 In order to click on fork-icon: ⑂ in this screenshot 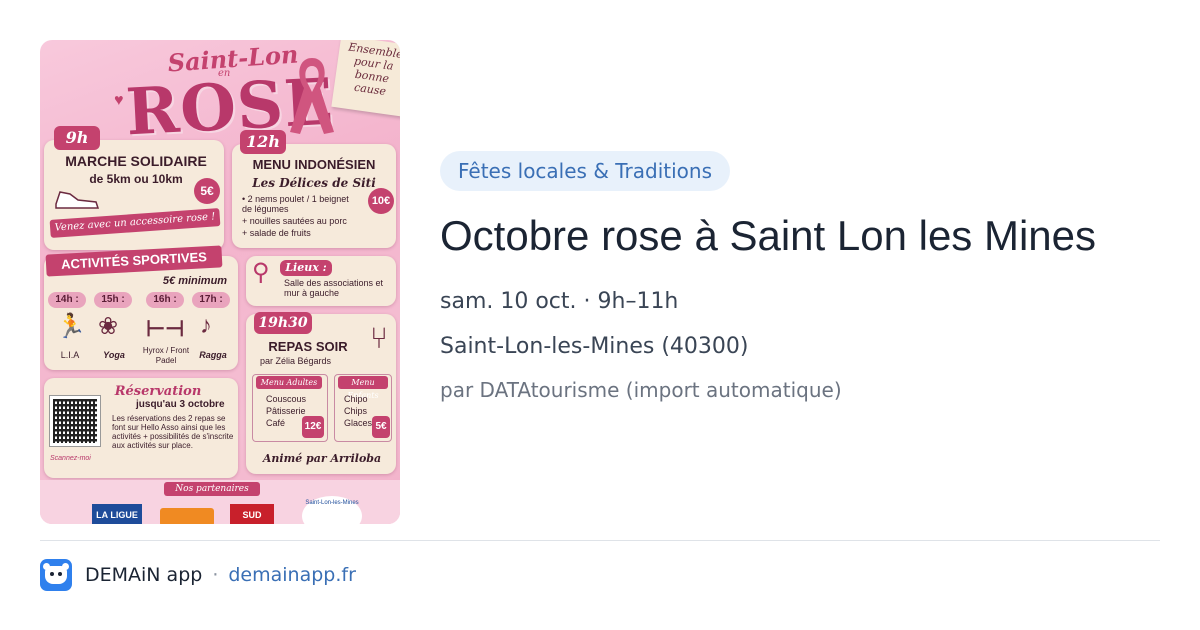, I will do `click(379, 338)`.